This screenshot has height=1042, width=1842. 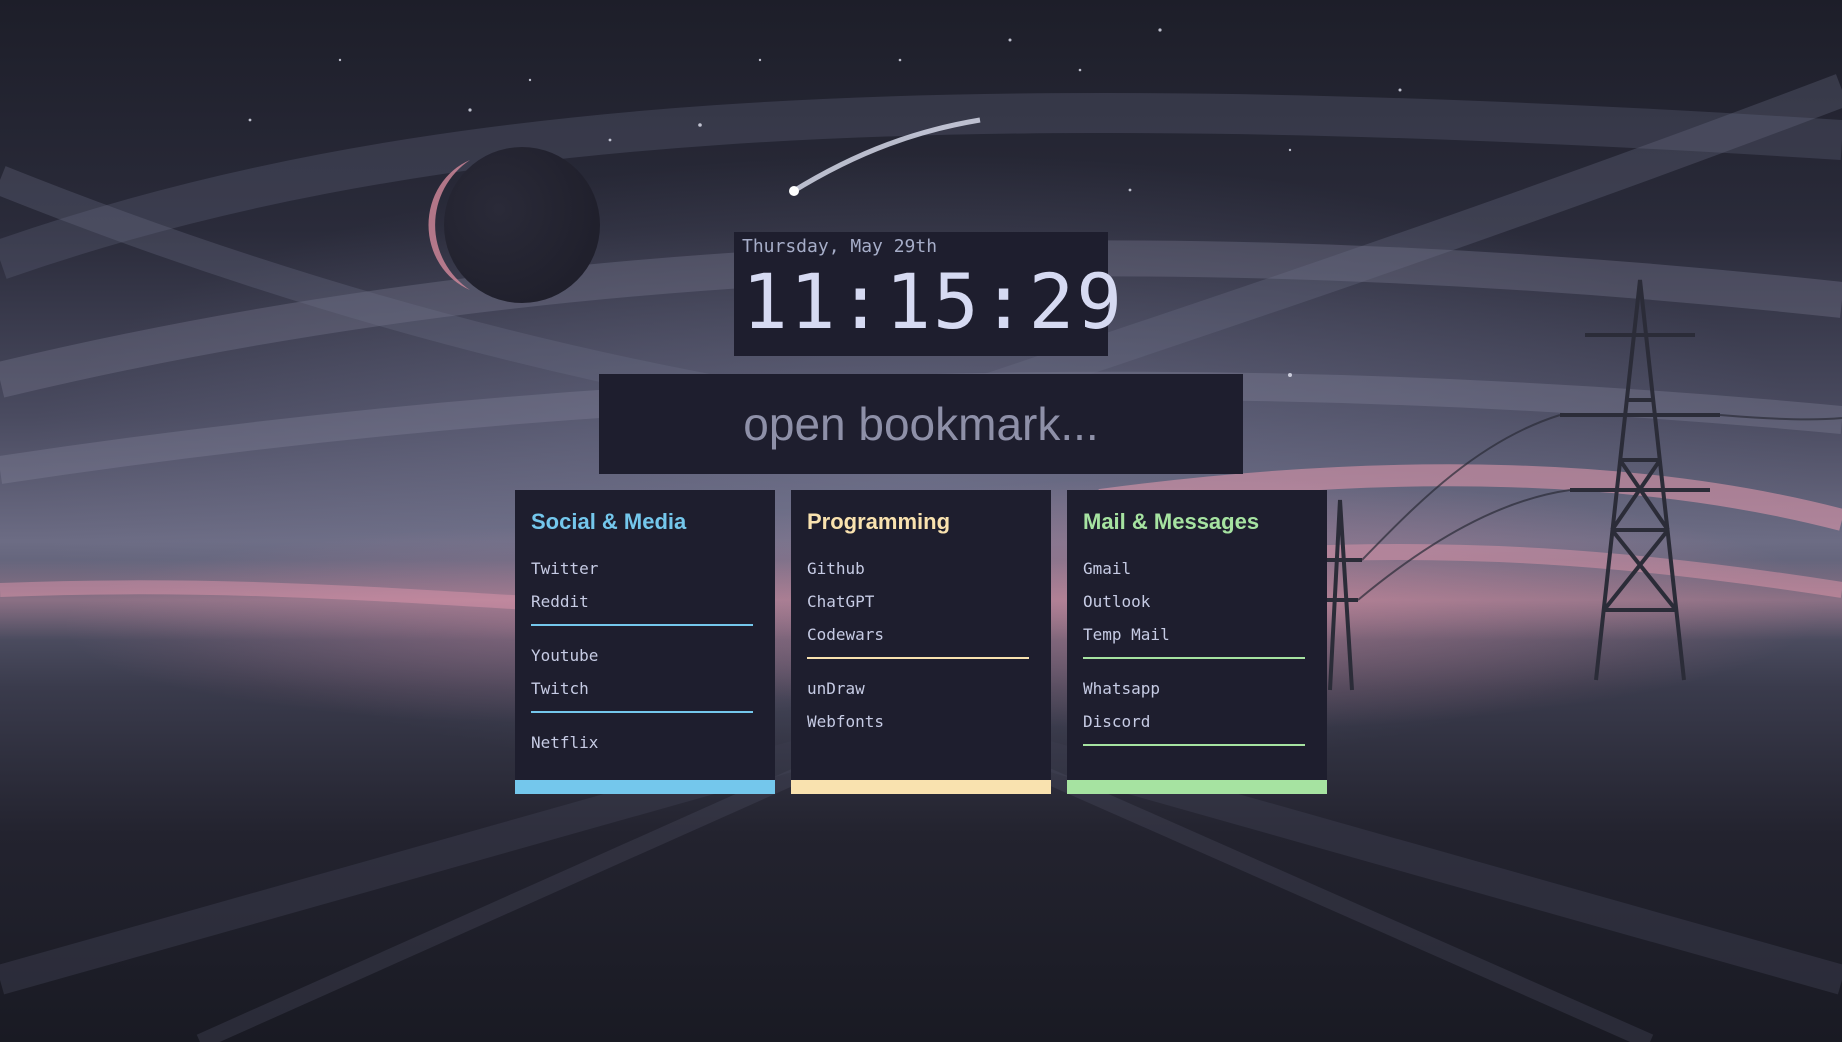 I want to click on bookmark-link-youtube: Youtube, so click(x=645, y=655).